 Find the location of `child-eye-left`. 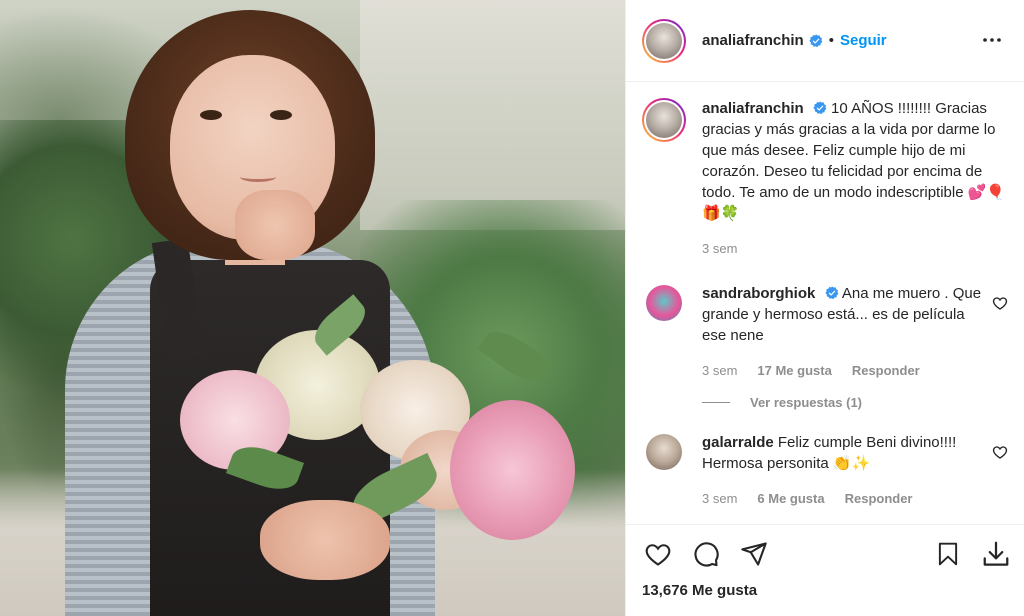

child-eye-left is located at coordinates (211, 115).